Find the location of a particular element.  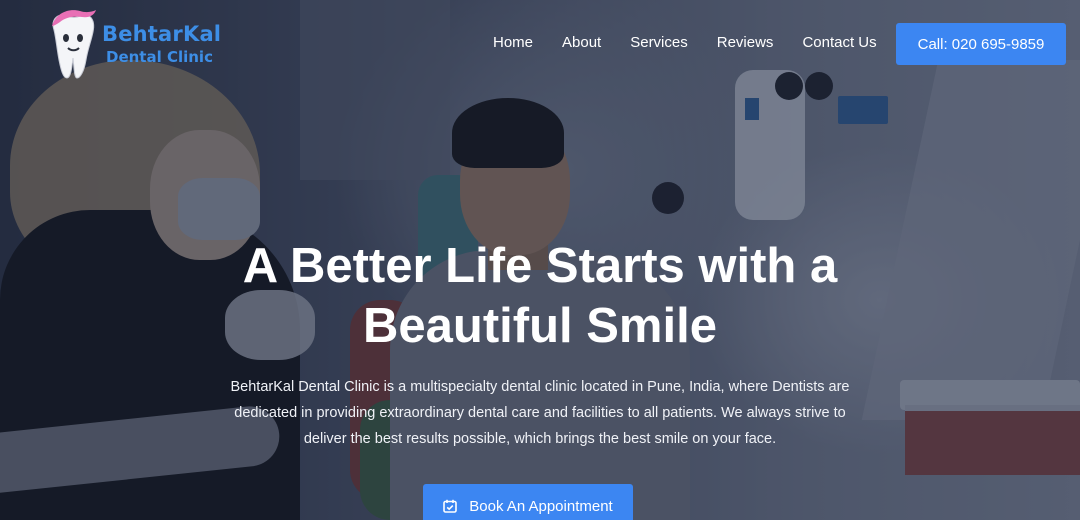

hero-headline-line: A Better Life Starts with a is located at coordinates (540, 266).